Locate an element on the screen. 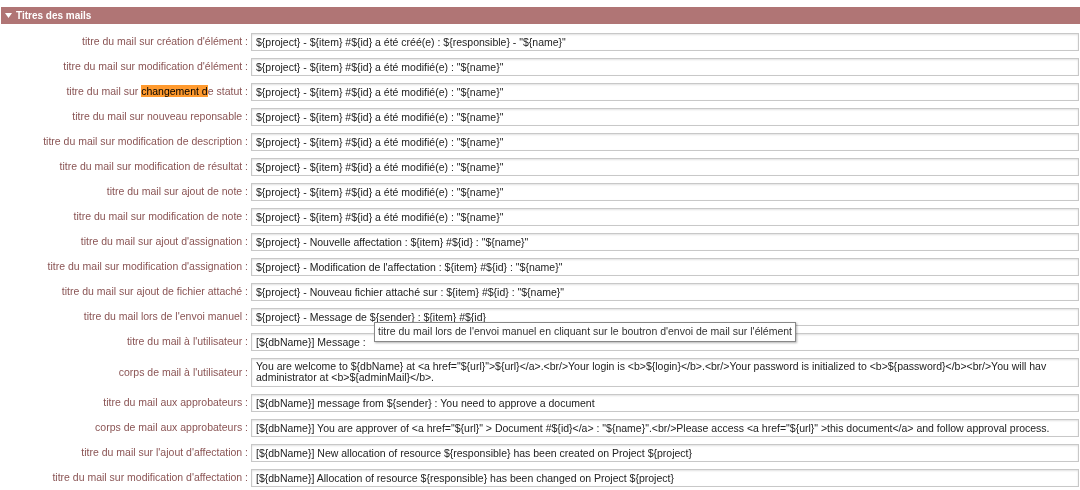 The image size is (1080, 490). field-label: titre du mail sur changement de statut : is located at coordinates (157, 92).